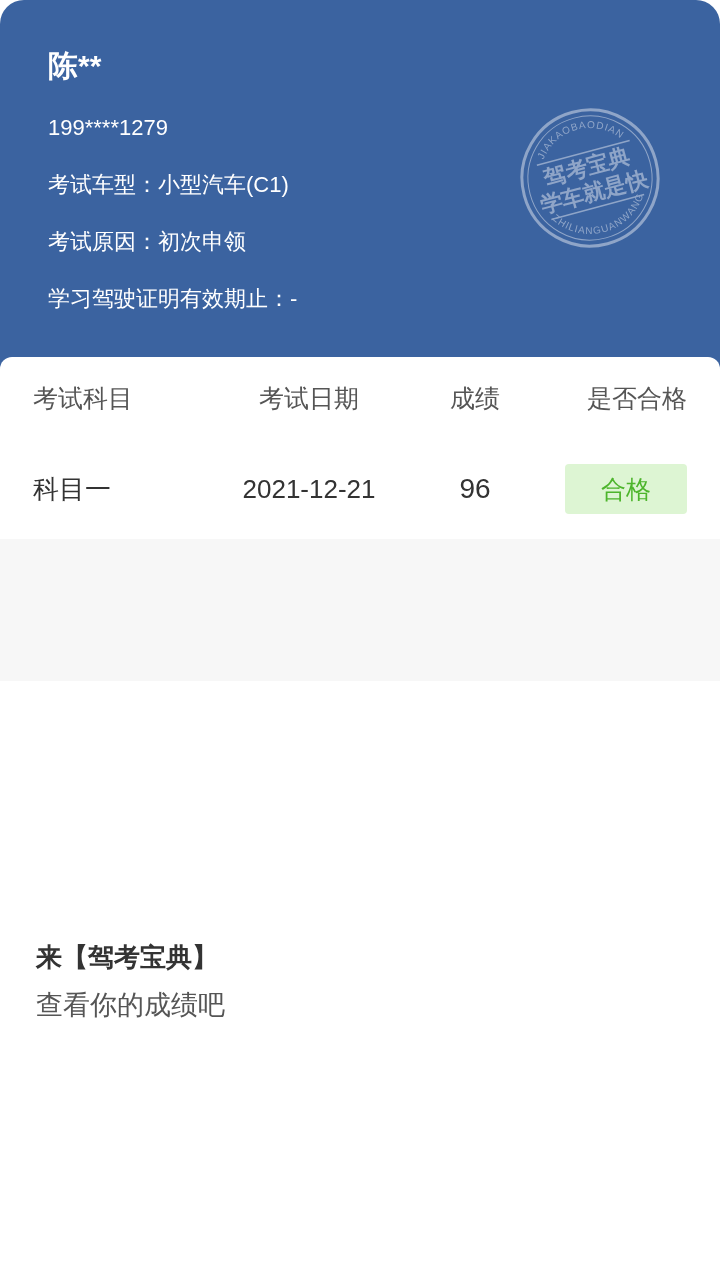 The image size is (720, 1283). Describe the element at coordinates (309, 489) in the screenshot. I see `date-cell: 2021-12-21` at that location.